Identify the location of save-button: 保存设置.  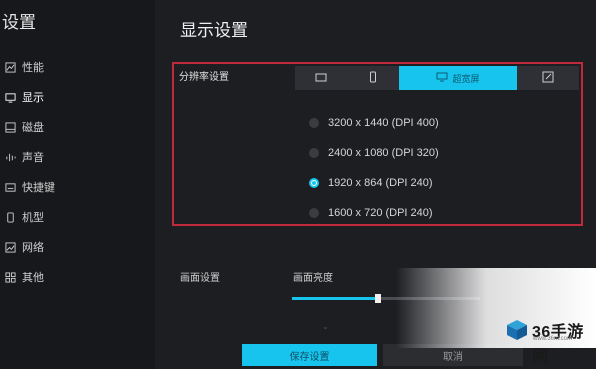
(309, 355).